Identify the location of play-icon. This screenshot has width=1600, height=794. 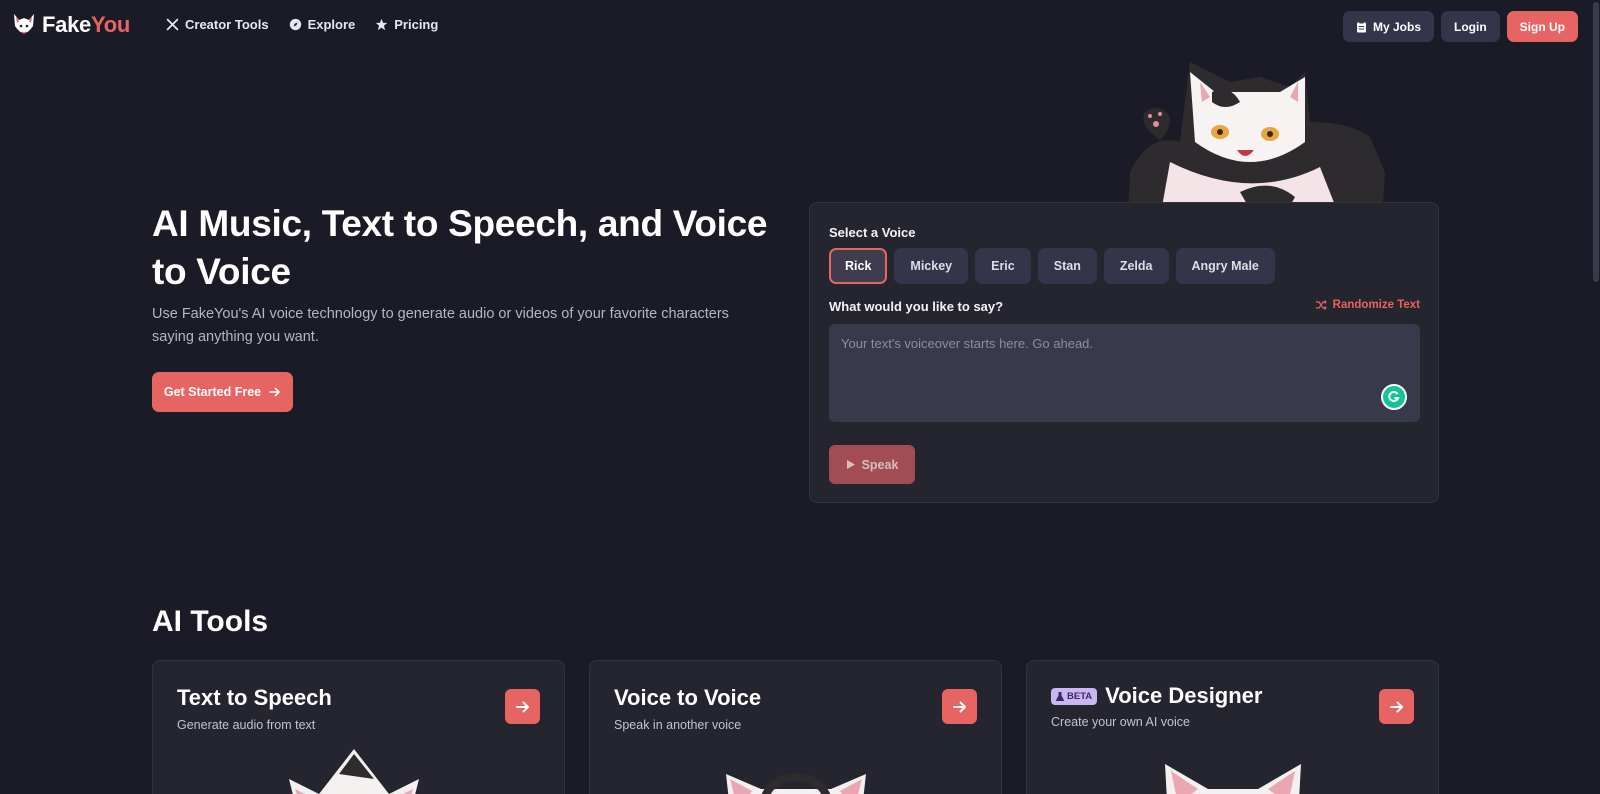
(850, 464).